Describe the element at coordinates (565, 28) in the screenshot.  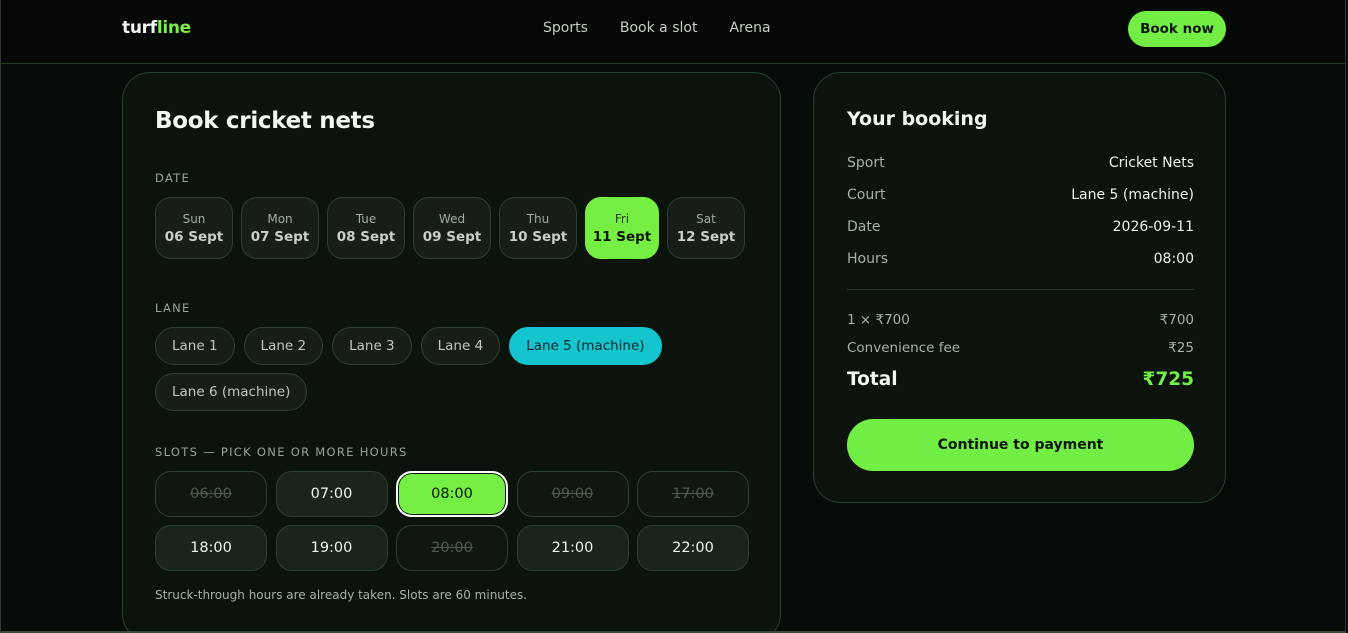
I see `nav-link-sports: Sports` at that location.